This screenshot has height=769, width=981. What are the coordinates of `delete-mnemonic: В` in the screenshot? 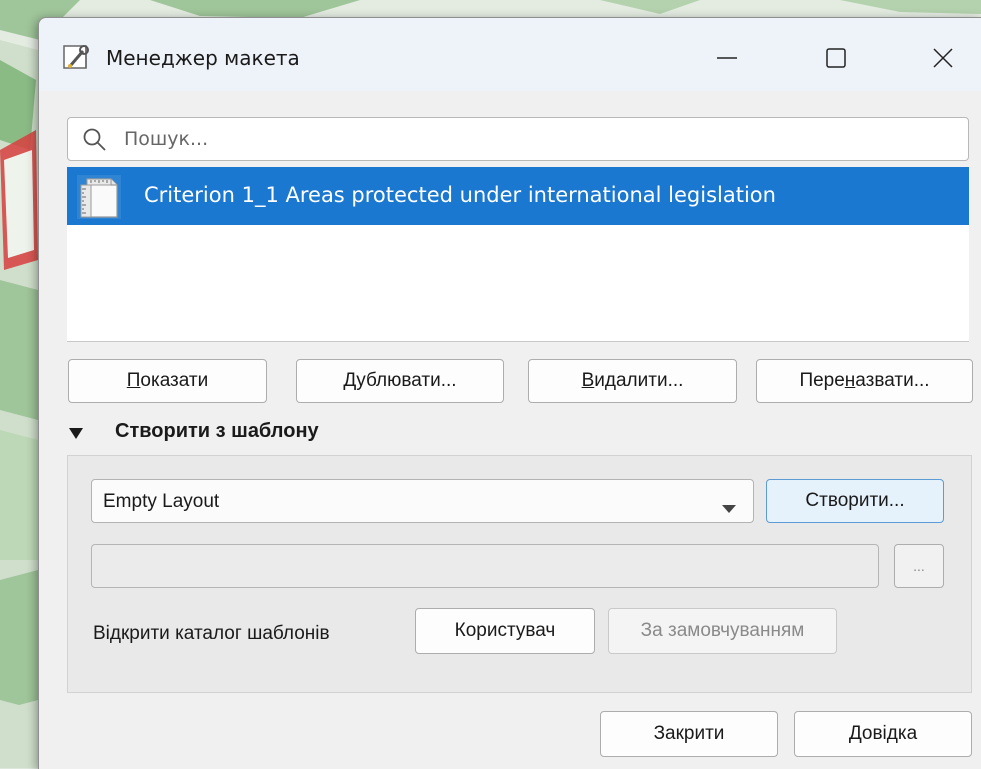 It's located at (588, 380).